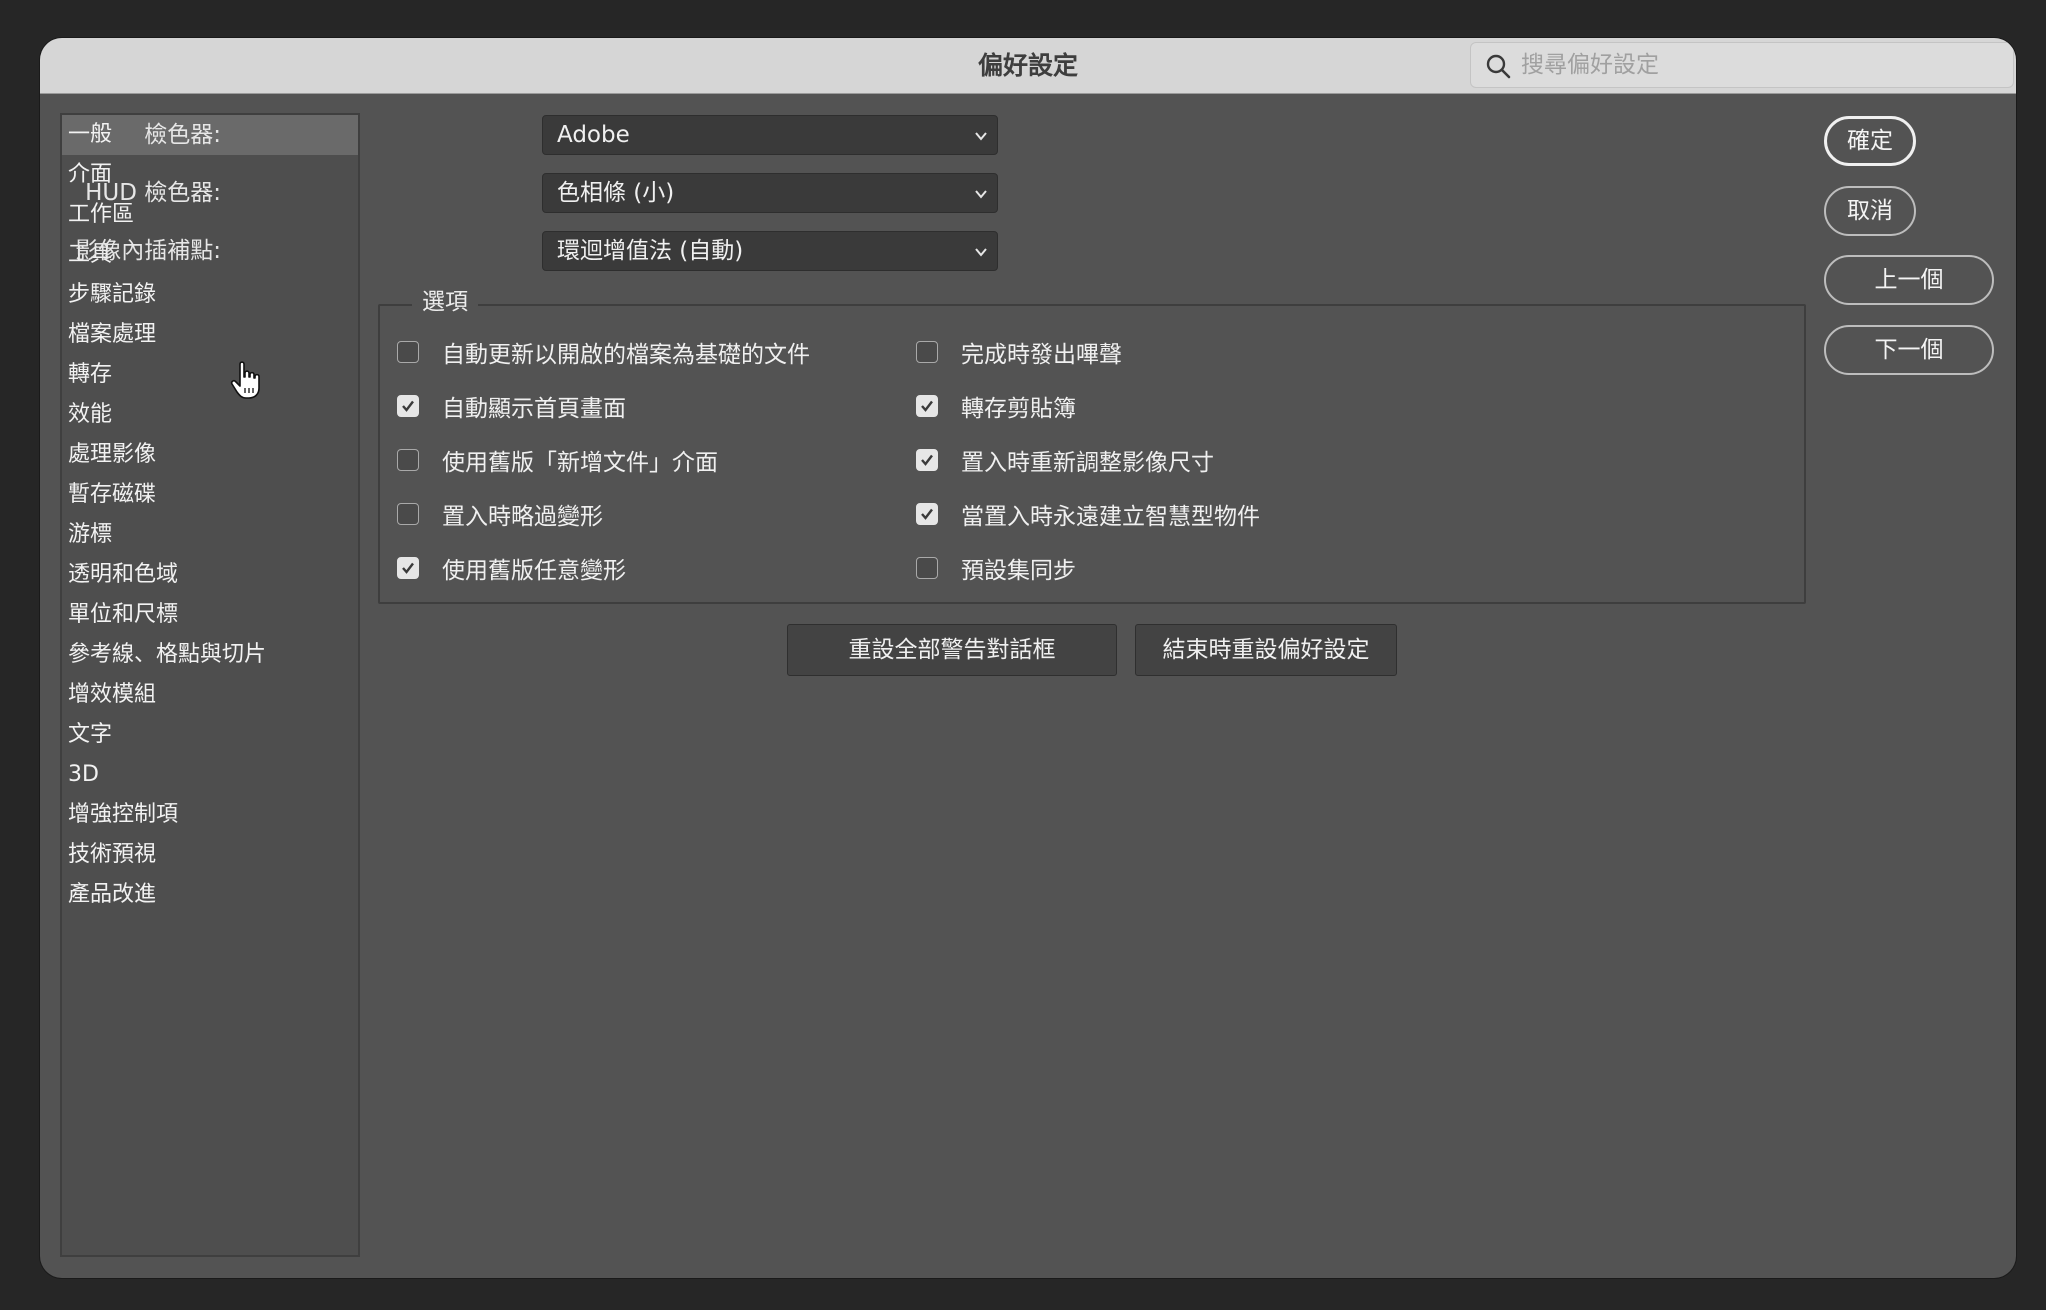 The image size is (2046, 1310). Describe the element at coordinates (1266, 650) in the screenshot. I see `reset-preferences-on-quit-button: 結束時重設偏好設定` at that location.